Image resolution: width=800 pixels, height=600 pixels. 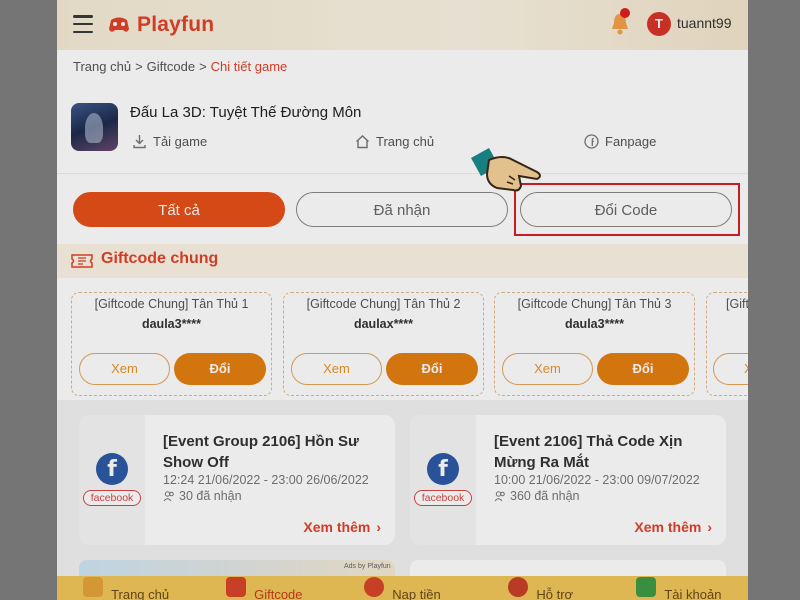 What do you see at coordinates (93, 587) in the screenshot?
I see `home-nav-icon` at bounding box center [93, 587].